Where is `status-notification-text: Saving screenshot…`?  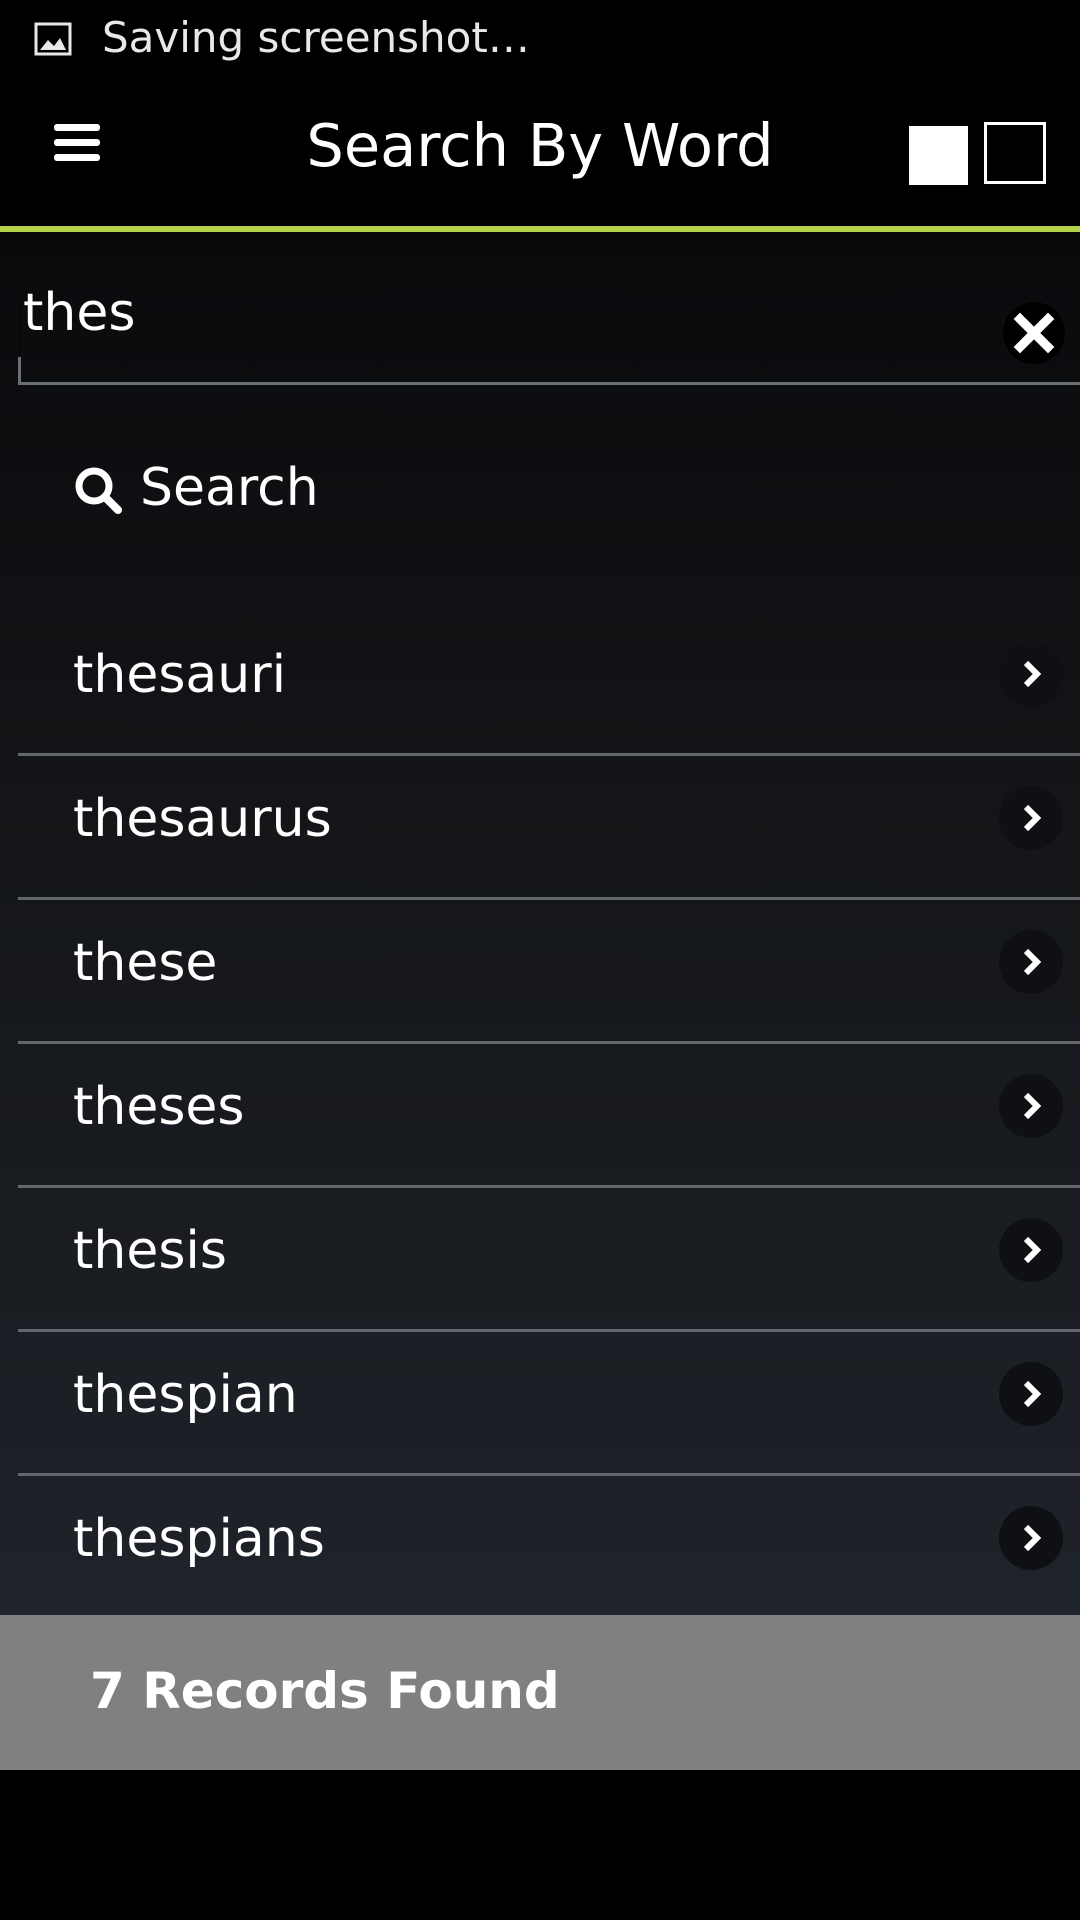 status-notification-text: Saving screenshot… is located at coordinates (316, 37).